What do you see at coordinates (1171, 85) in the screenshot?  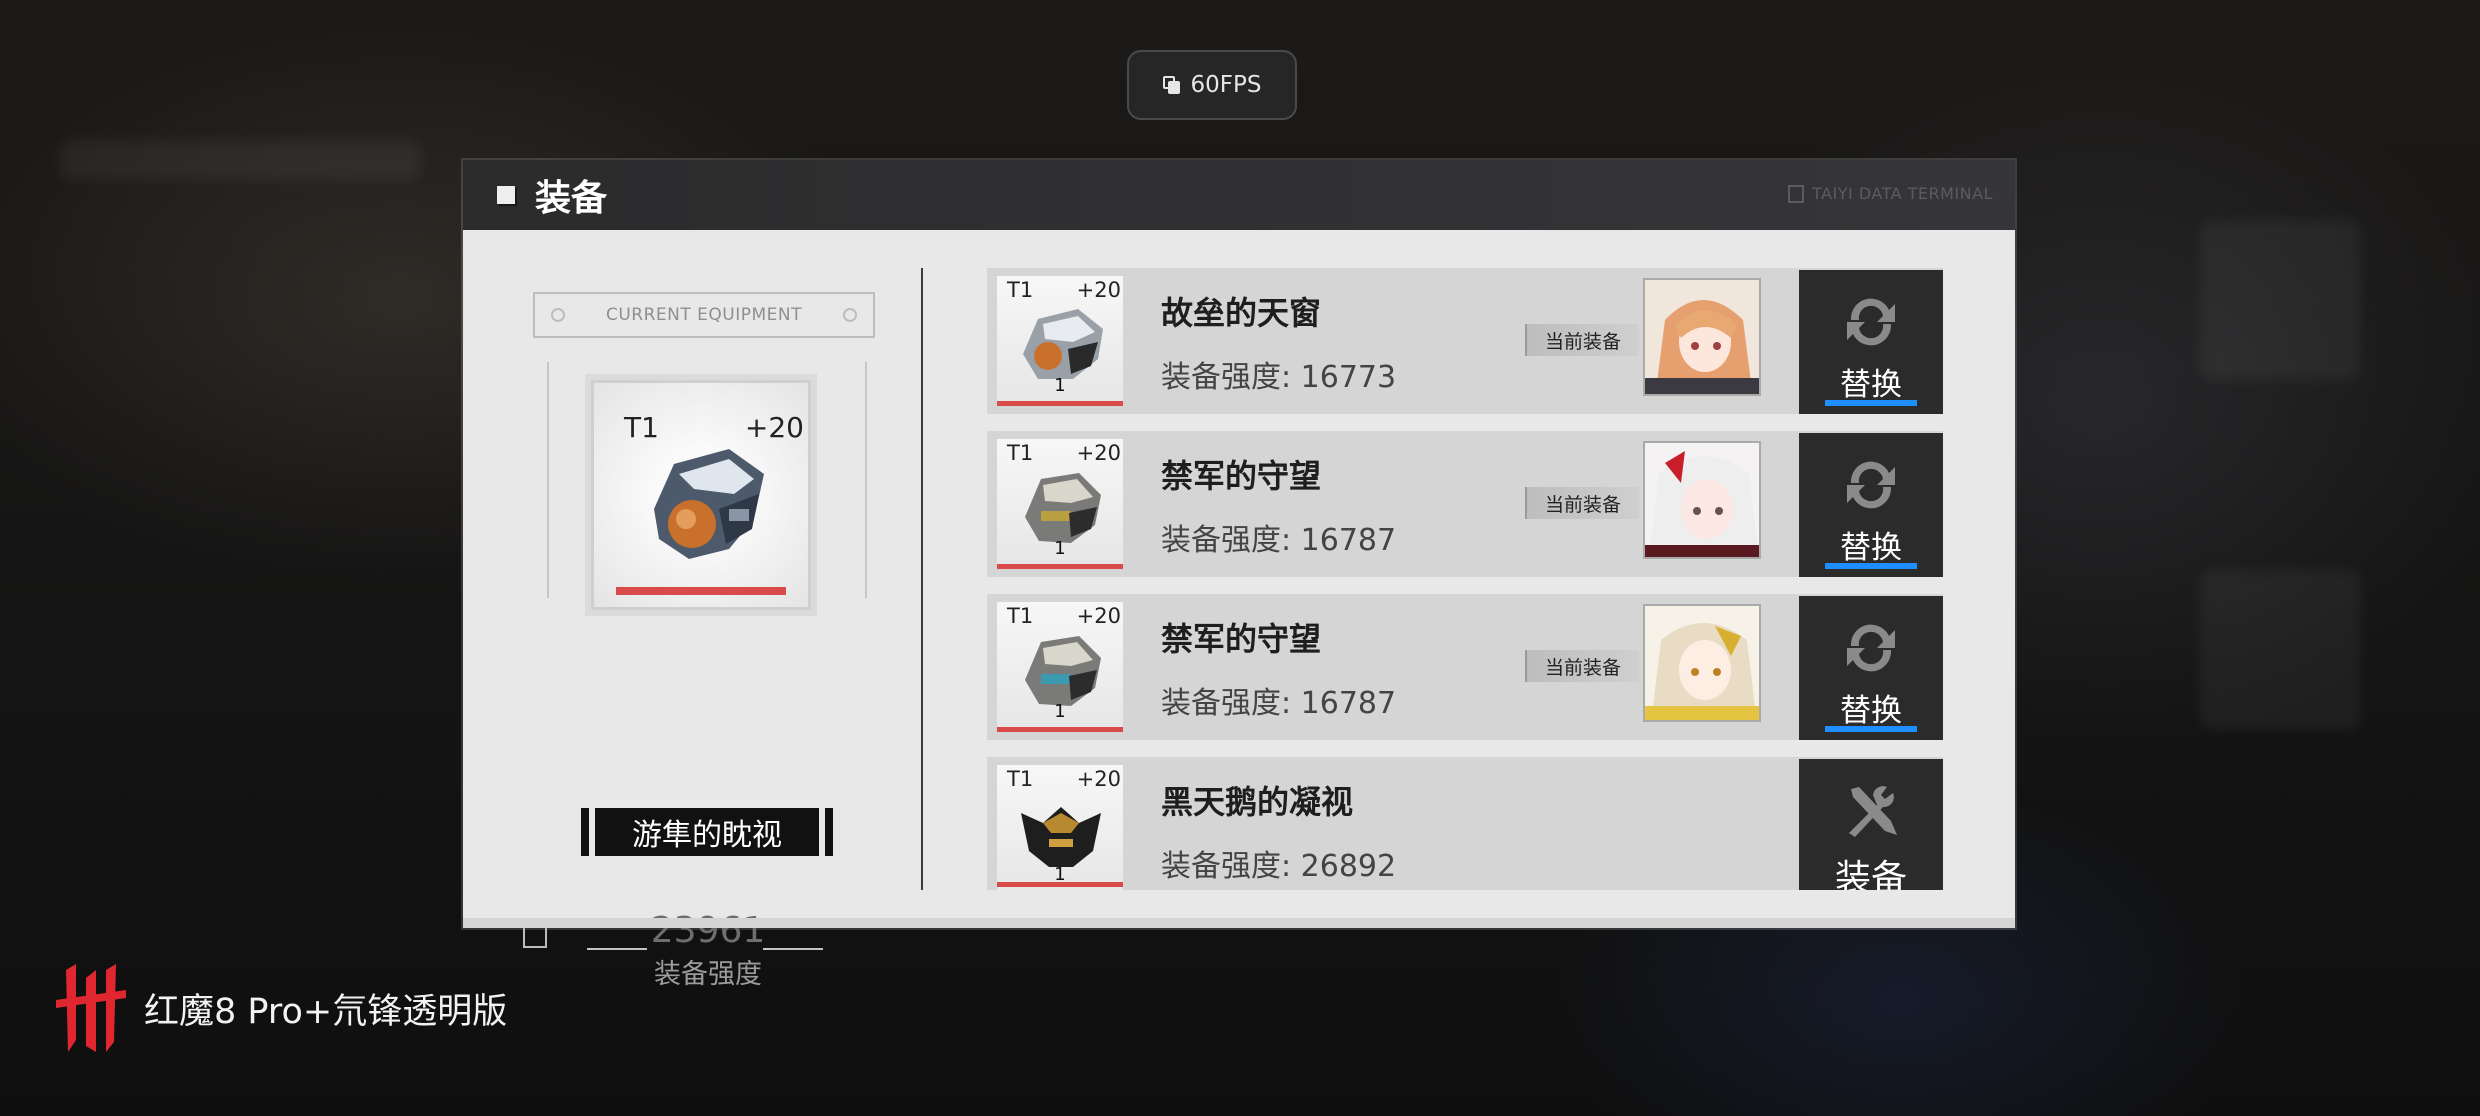 I see `copy-icon` at bounding box center [1171, 85].